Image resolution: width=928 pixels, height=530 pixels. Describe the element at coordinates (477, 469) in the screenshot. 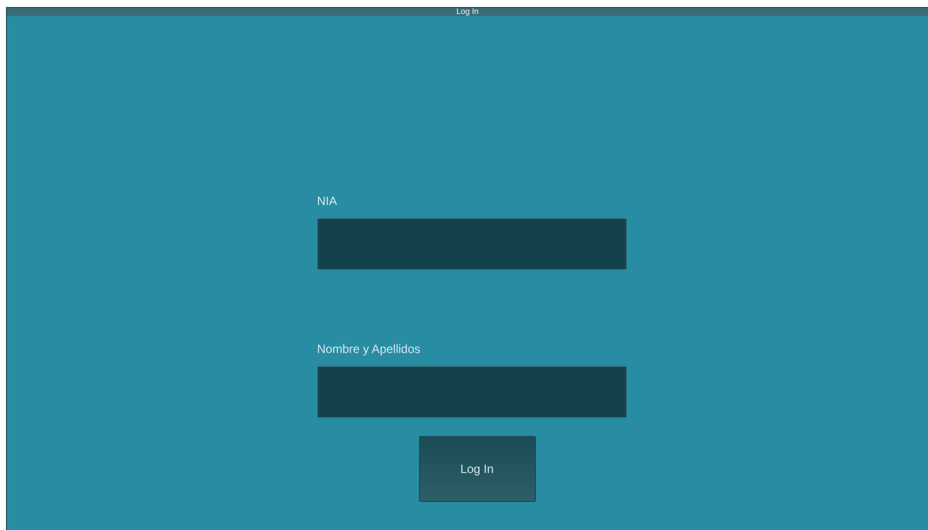

I see `login-button: Log In` at that location.